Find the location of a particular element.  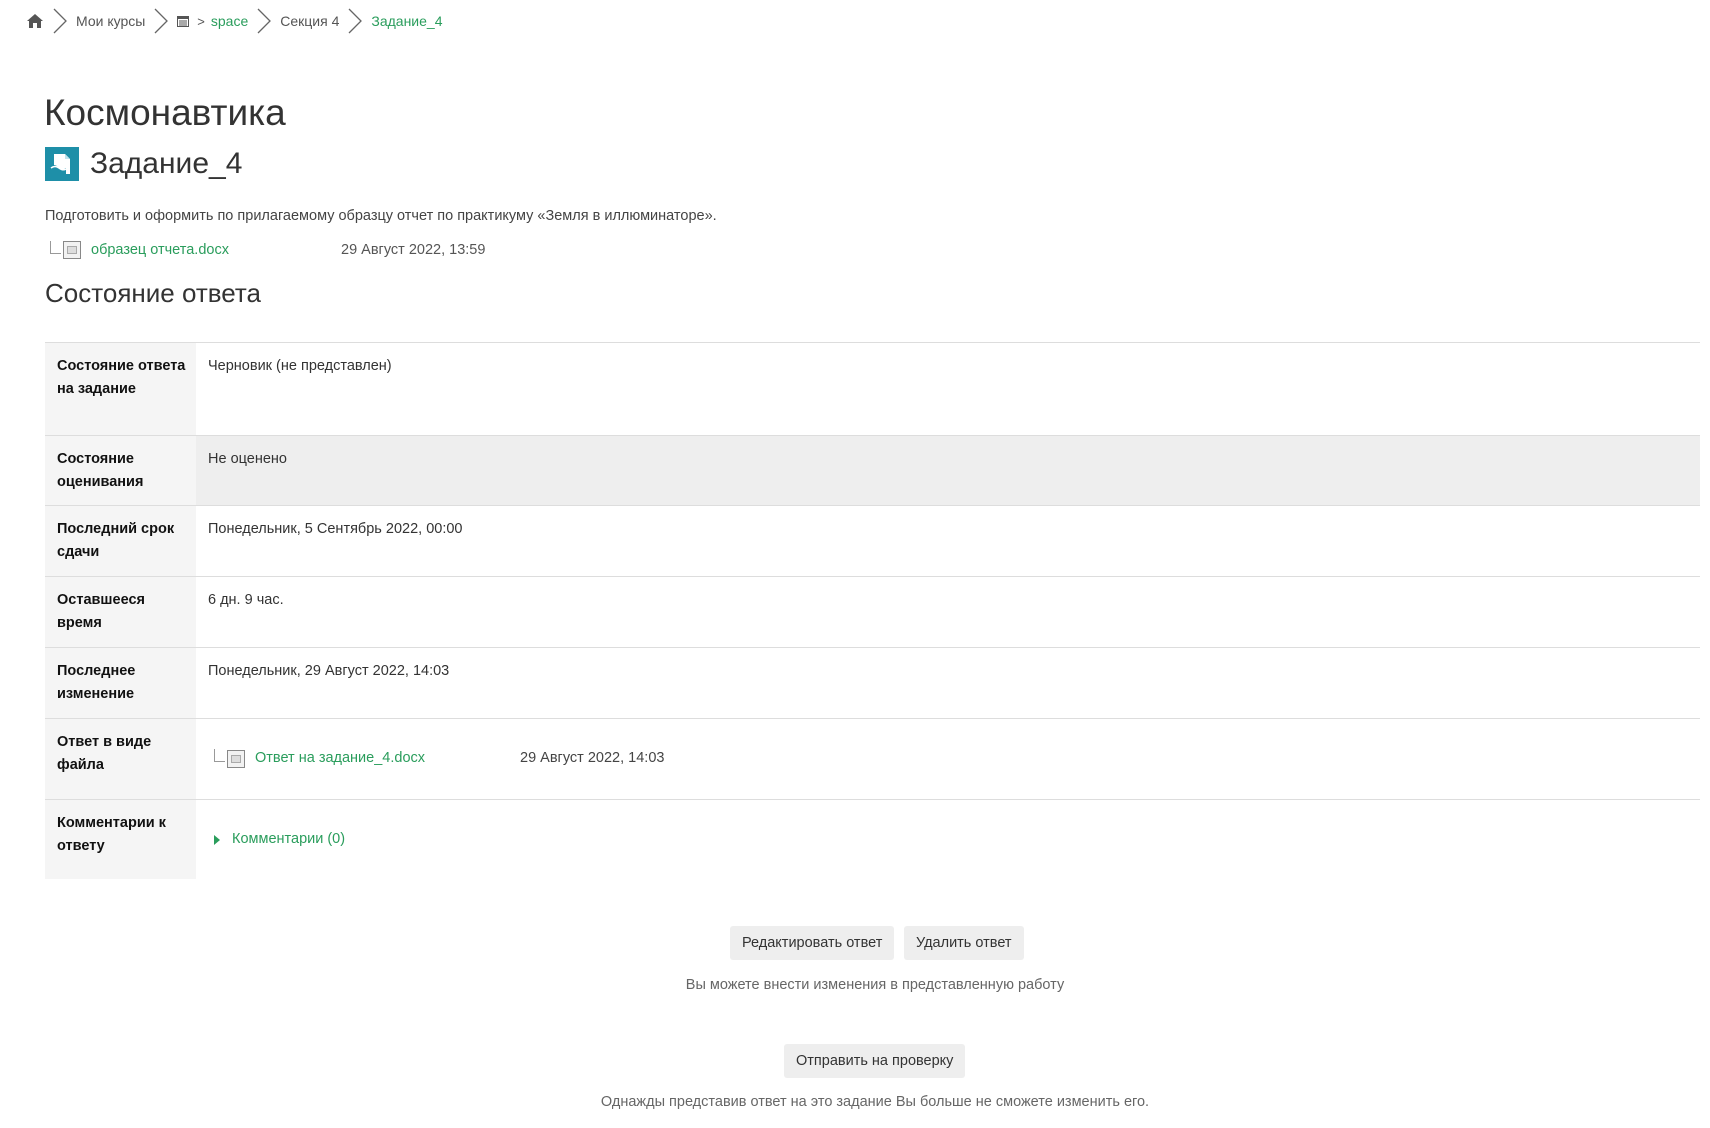

comments-cell: Комментарии (0) is located at coordinates (948, 839).